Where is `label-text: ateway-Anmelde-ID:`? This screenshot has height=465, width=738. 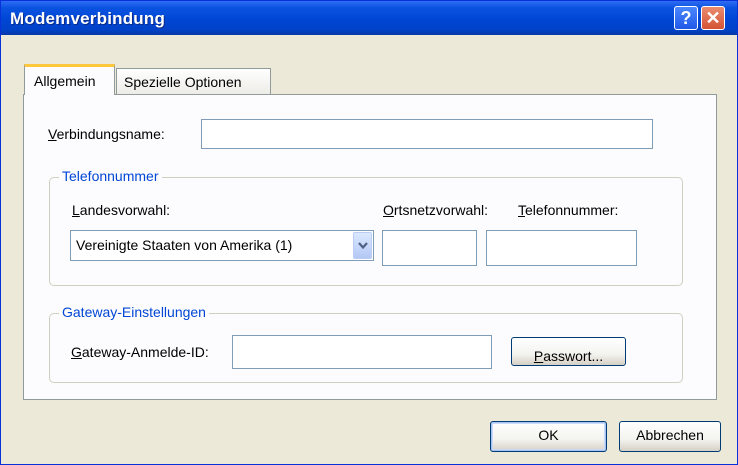
label-text: ateway-Anmelde-ID: is located at coordinates (145, 352).